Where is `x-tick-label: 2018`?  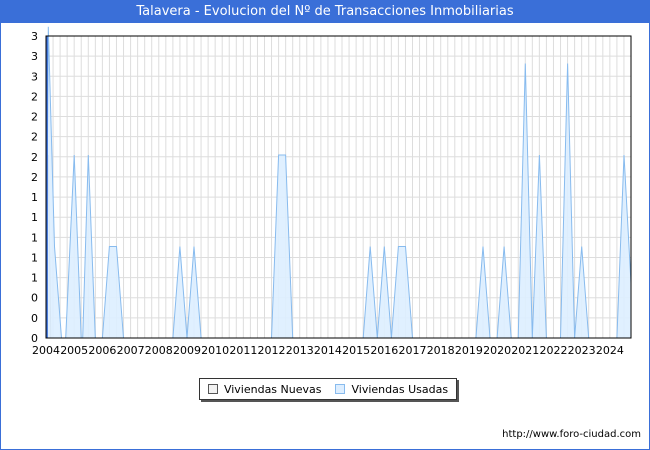 x-tick-label: 2018 is located at coordinates (441, 350).